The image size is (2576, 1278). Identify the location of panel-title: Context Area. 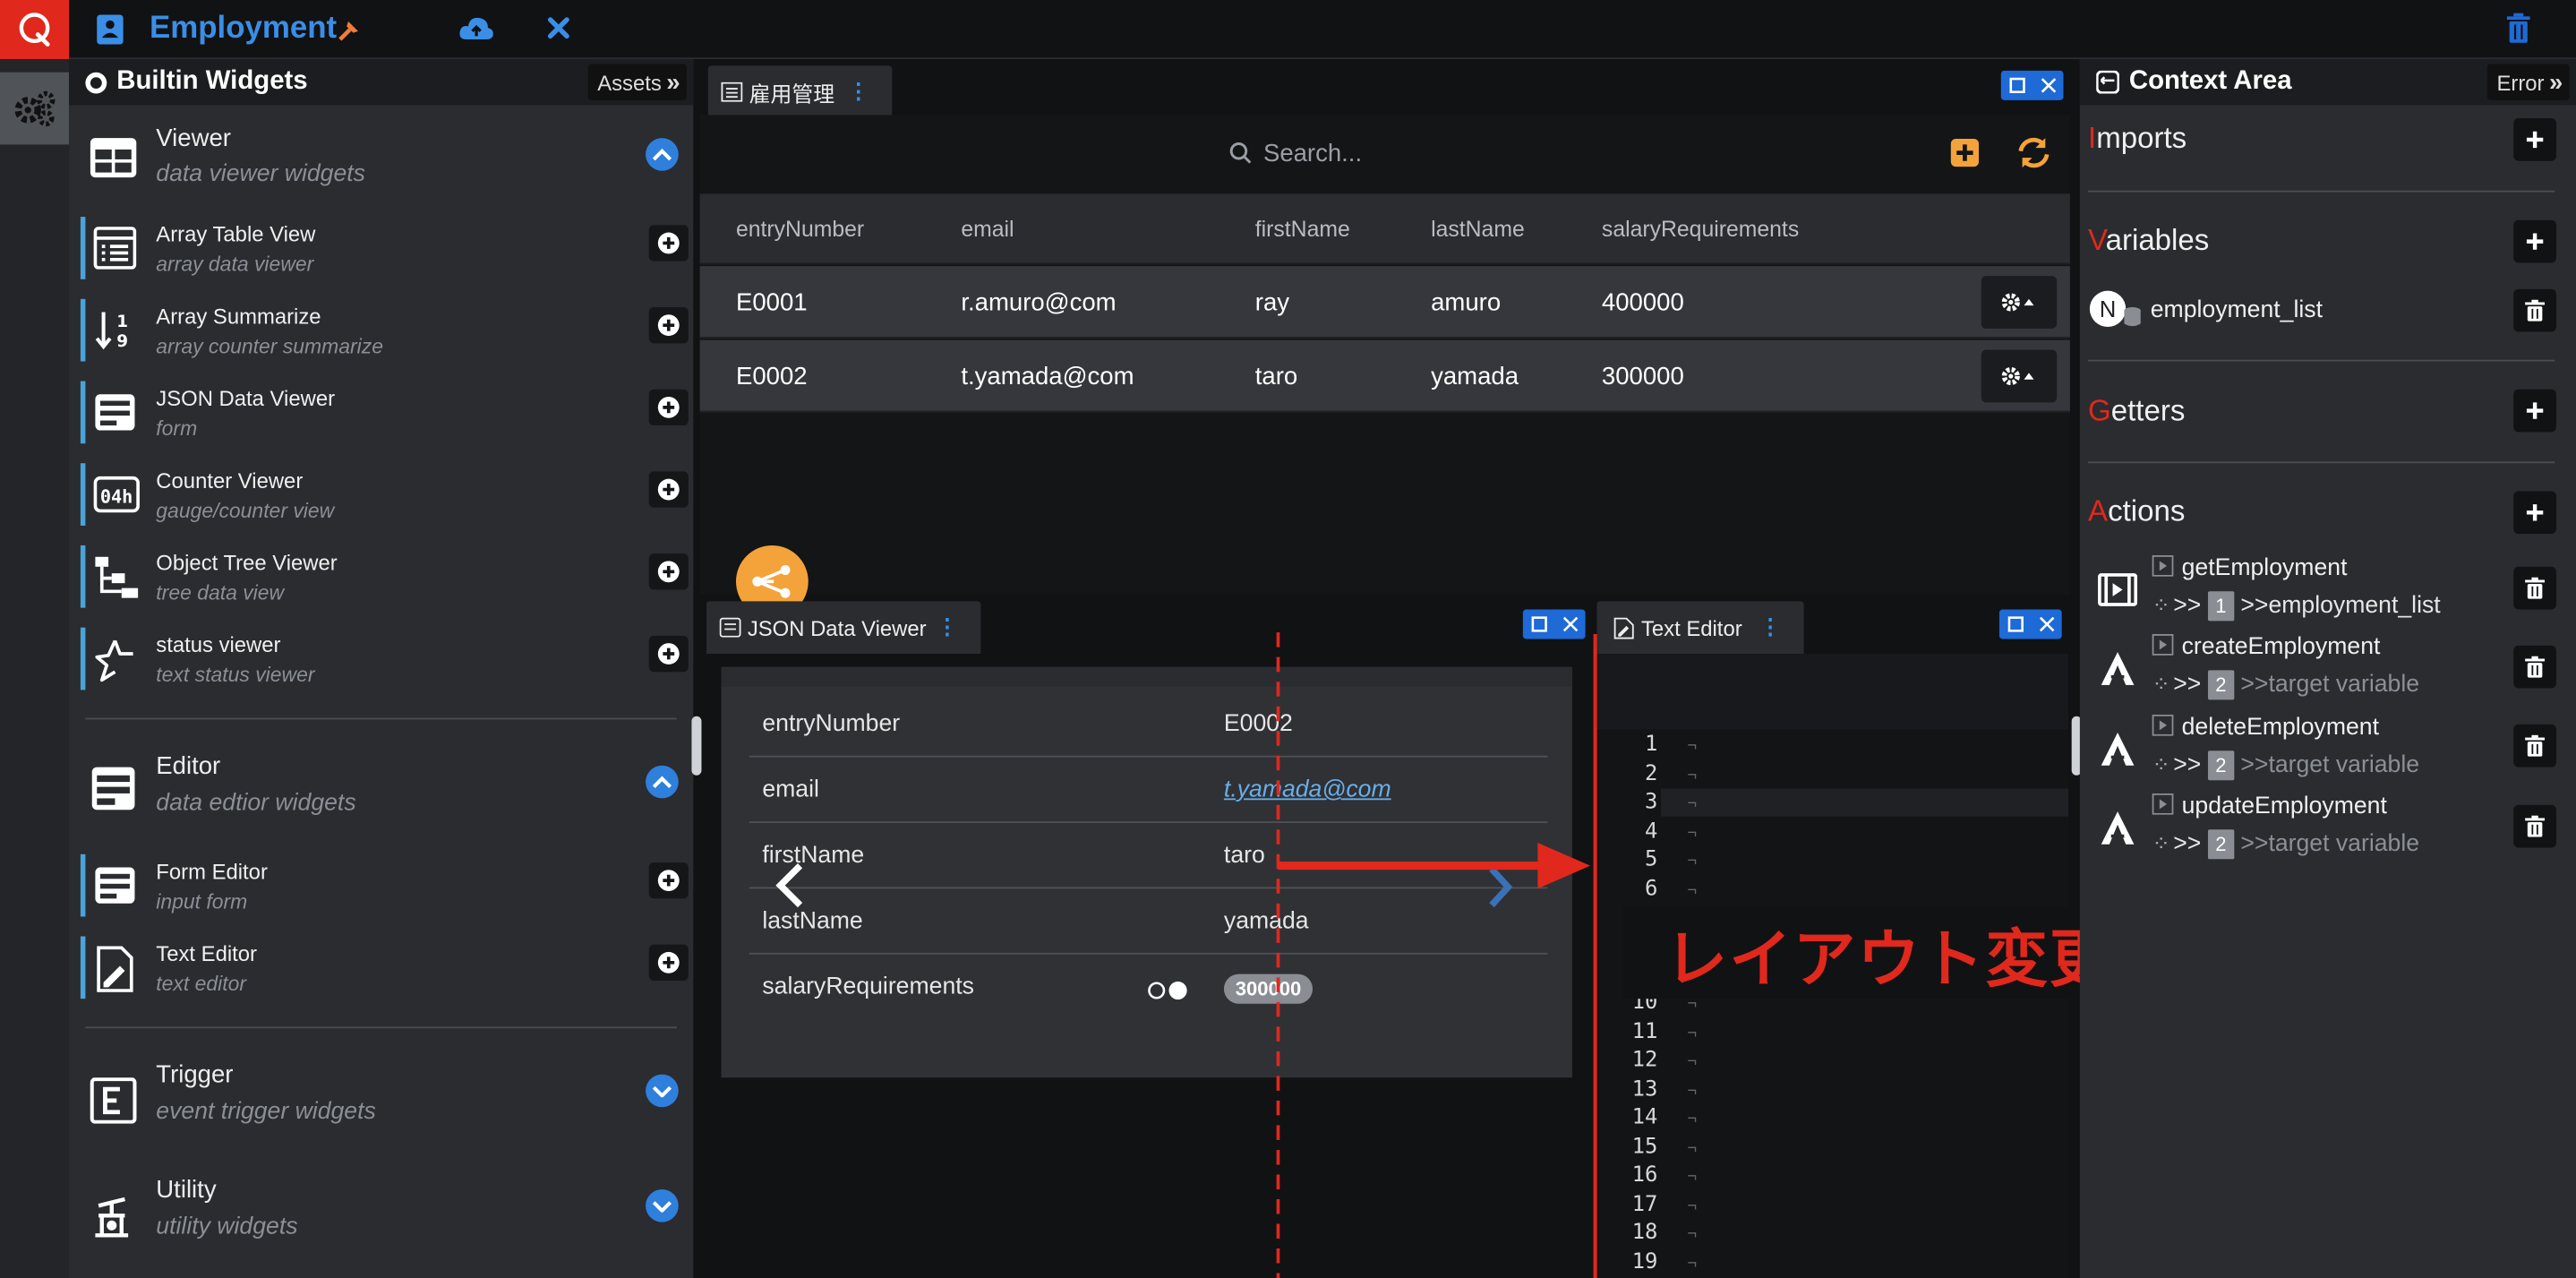
(2210, 81).